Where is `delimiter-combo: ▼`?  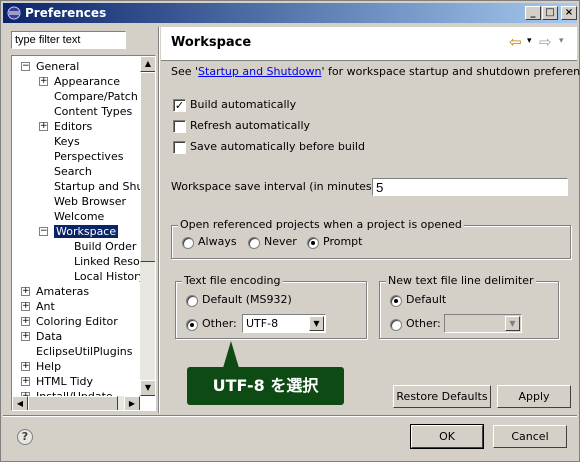 delimiter-combo: ▼ is located at coordinates (483, 323).